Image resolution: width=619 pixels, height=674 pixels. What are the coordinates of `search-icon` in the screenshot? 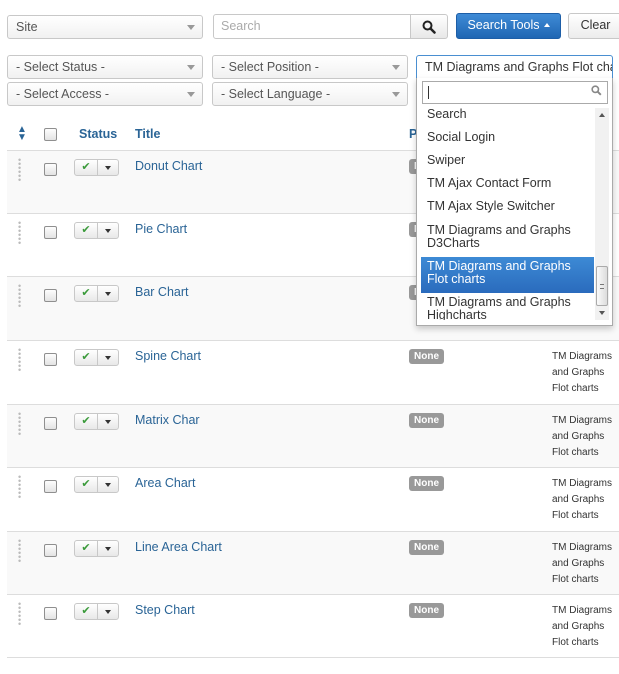 It's located at (429, 27).